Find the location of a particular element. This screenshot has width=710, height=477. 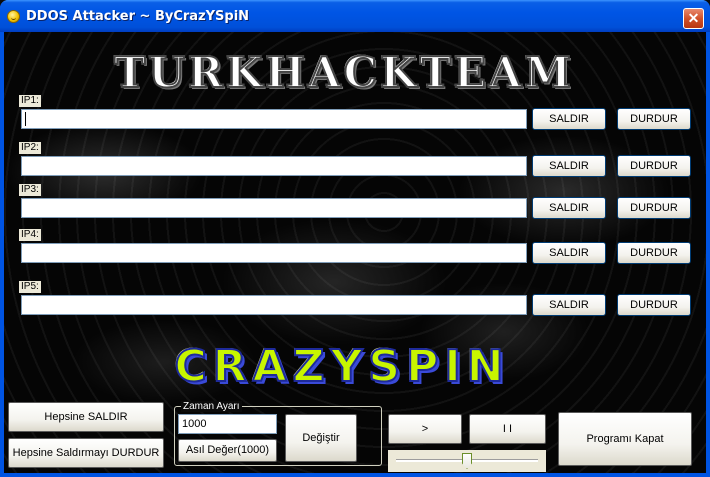

team-banner: TURKHACKTEAM is located at coordinates (344, 73).